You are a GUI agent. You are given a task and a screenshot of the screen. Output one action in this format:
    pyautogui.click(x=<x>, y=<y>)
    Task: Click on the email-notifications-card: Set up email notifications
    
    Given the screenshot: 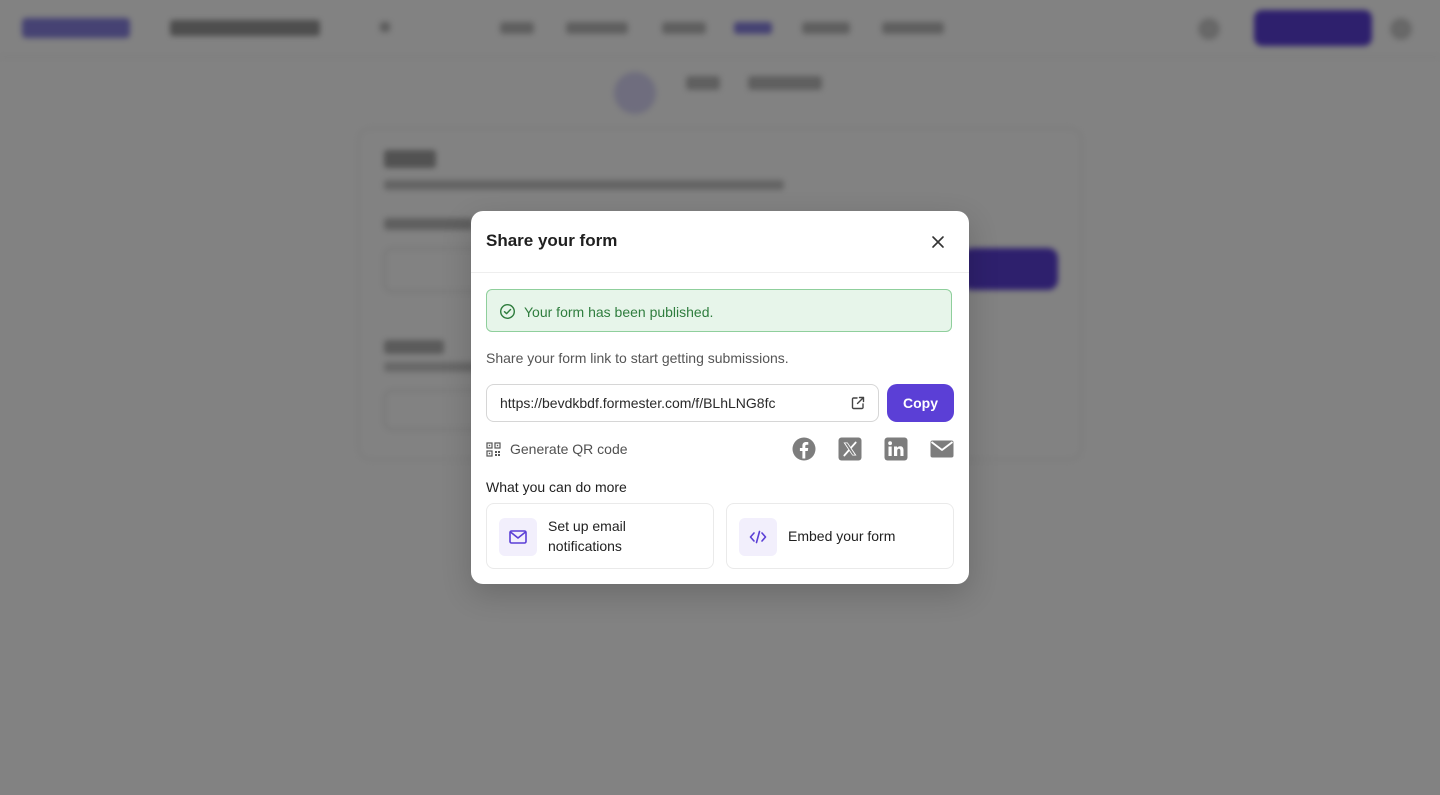 What is the action you would take?
    pyautogui.click(x=600, y=536)
    